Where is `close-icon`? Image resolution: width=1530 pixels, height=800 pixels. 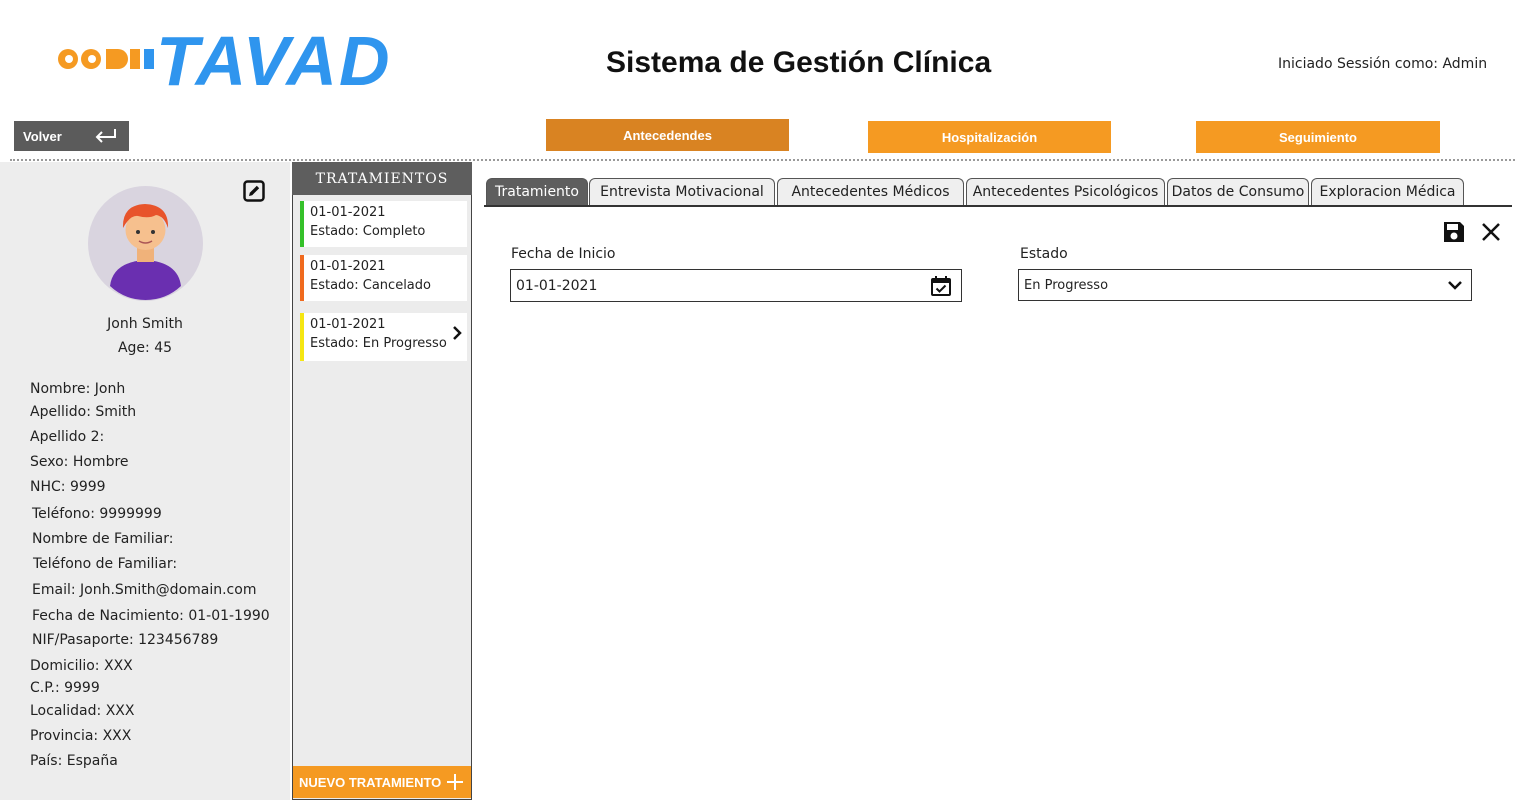 close-icon is located at coordinates (1491, 232).